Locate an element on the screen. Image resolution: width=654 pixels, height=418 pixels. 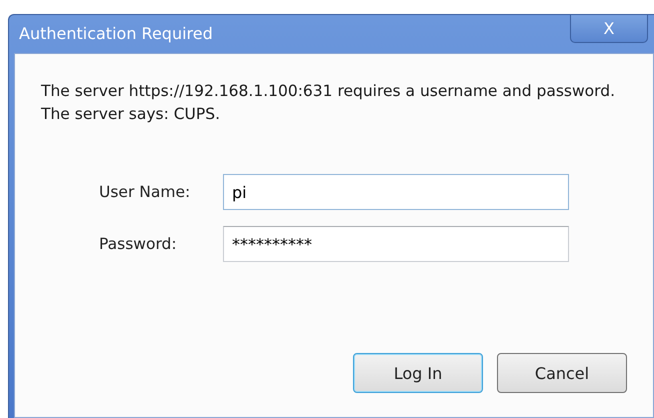
field-label: Password: is located at coordinates (138, 244).